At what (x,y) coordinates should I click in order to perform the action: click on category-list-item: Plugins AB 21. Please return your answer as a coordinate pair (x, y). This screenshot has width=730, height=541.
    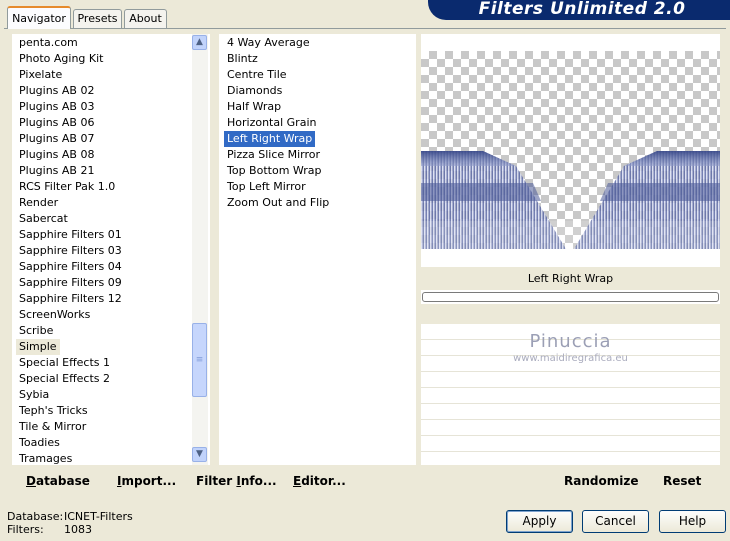
    Looking at the image, I should click on (56, 171).